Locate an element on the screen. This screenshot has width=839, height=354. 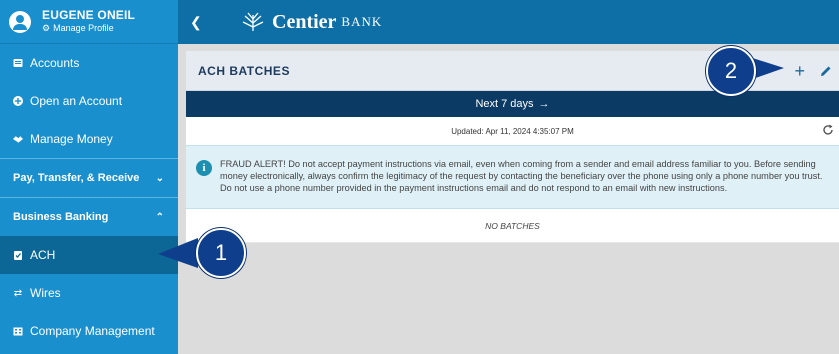
plus-circle-icon is located at coordinates (18, 101).